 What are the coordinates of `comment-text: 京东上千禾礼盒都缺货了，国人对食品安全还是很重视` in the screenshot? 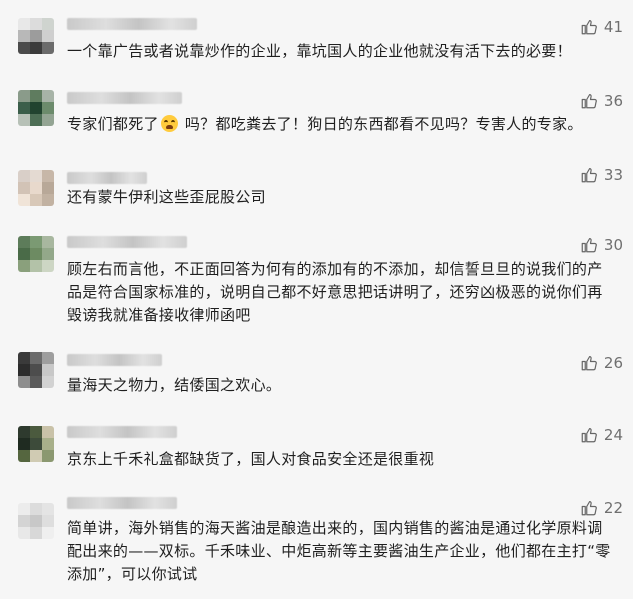 It's located at (251, 459).